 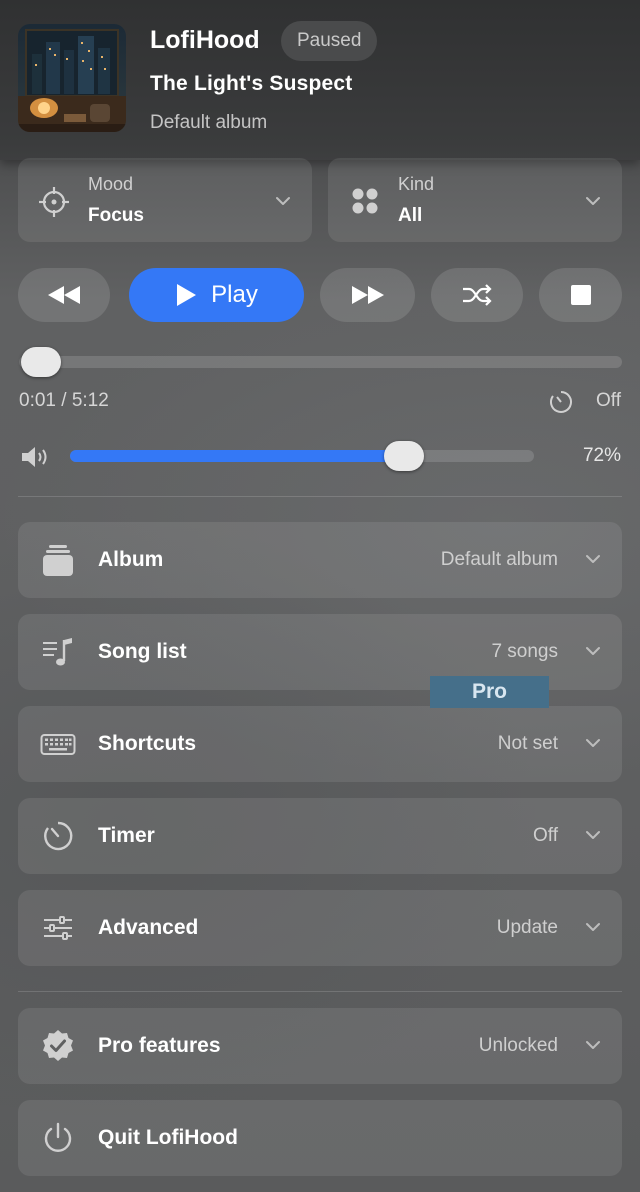 I want to click on music-list-icon, so click(x=57, y=652).